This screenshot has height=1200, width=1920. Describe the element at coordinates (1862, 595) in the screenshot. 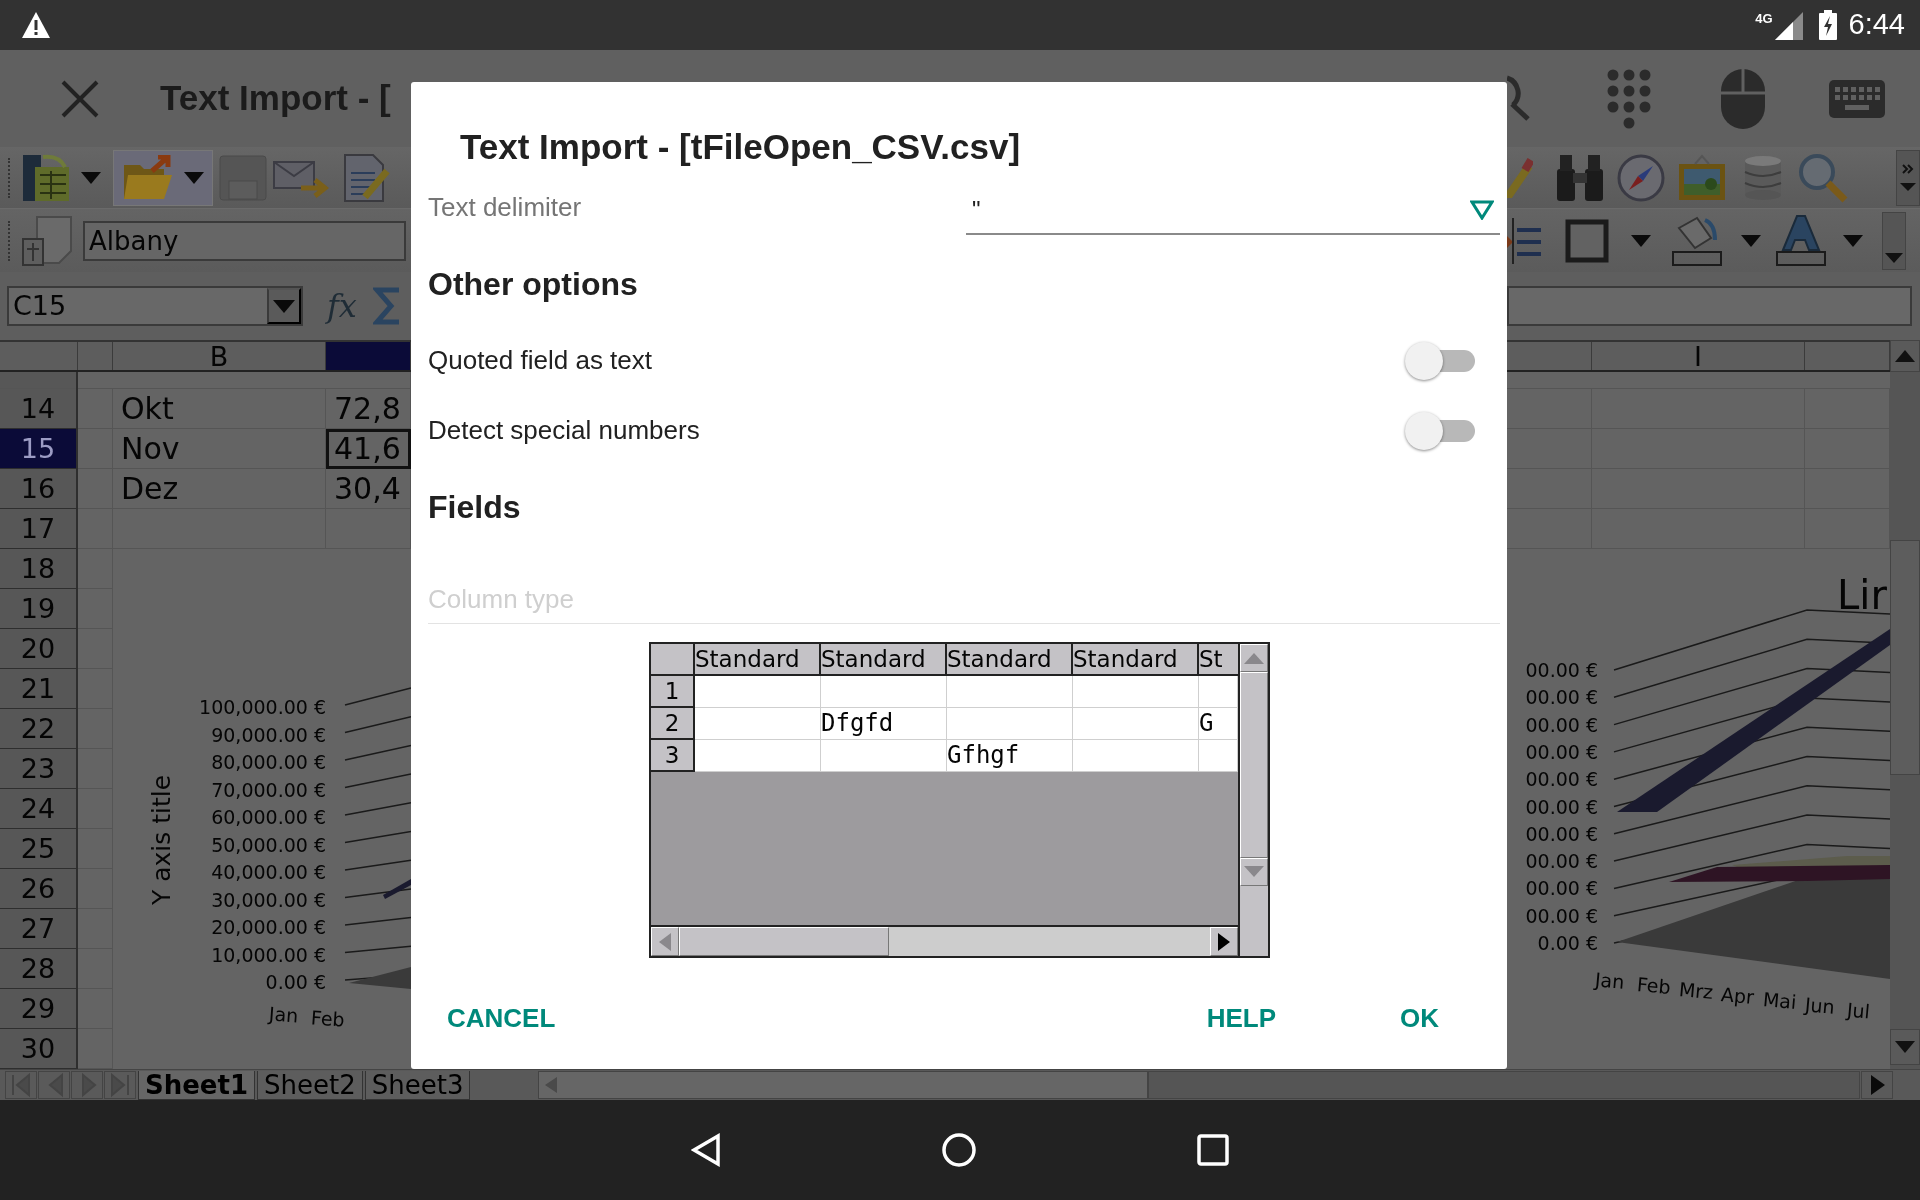

I see `chart-title: Lir` at that location.